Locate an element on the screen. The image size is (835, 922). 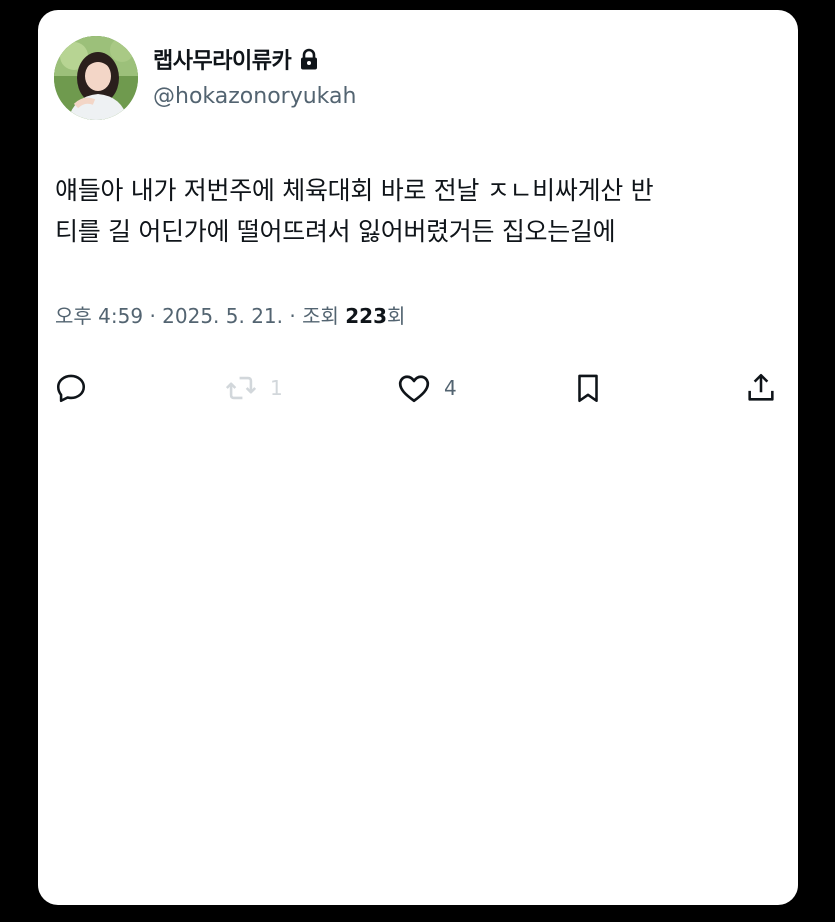
like-button: 4 is located at coordinates (426, 388).